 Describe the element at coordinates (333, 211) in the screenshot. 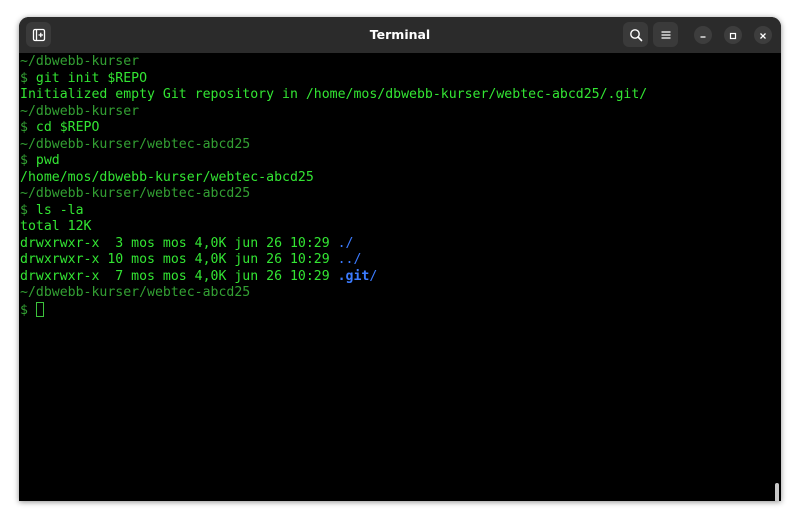

I see `terminal-line-command: $ ls -la` at that location.